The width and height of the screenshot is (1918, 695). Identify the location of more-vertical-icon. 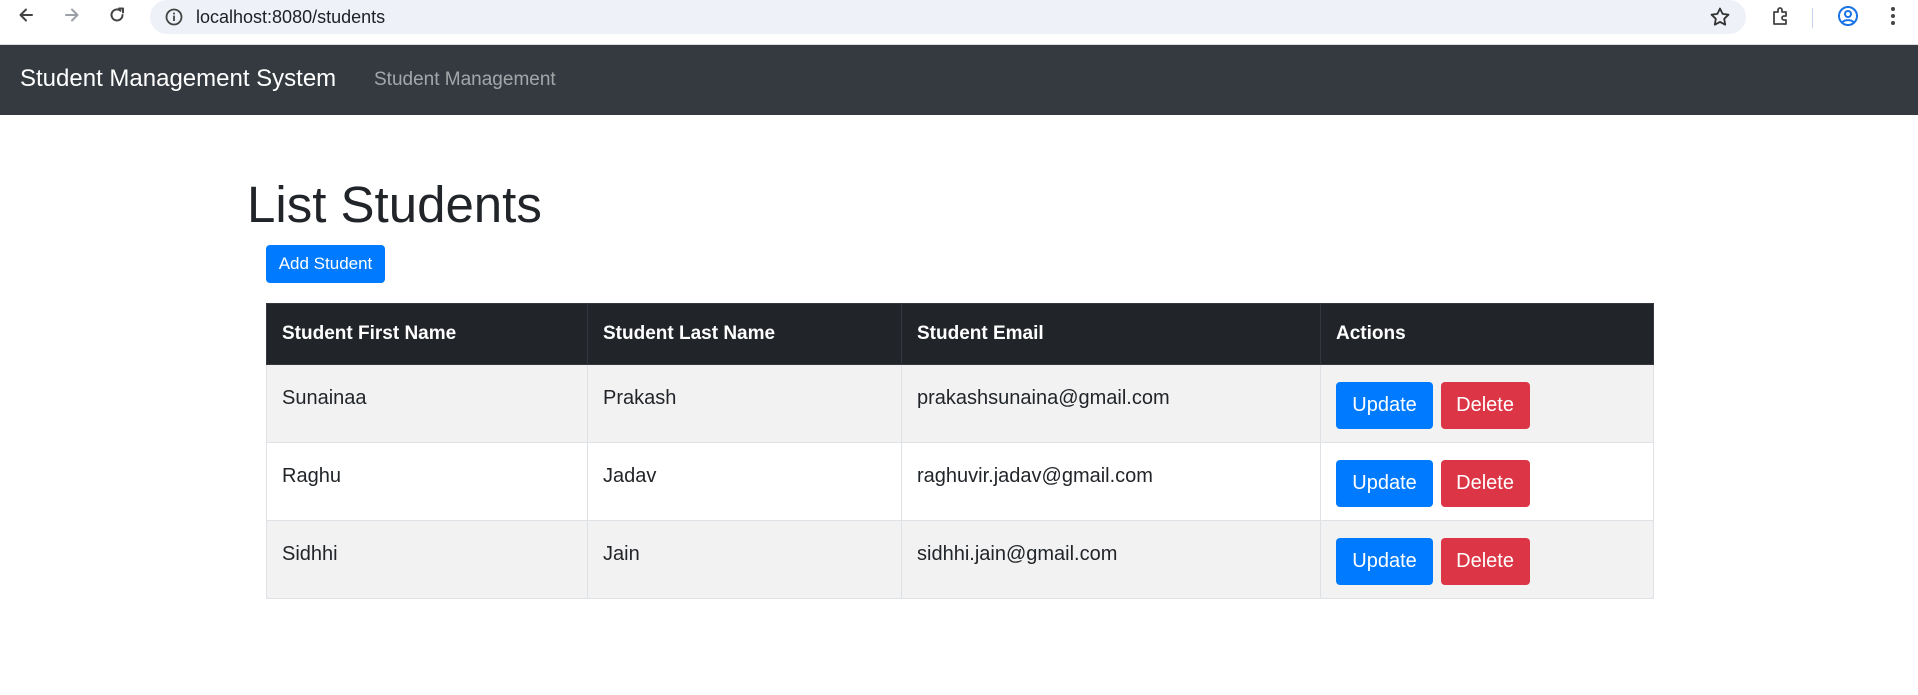
(1893, 16).